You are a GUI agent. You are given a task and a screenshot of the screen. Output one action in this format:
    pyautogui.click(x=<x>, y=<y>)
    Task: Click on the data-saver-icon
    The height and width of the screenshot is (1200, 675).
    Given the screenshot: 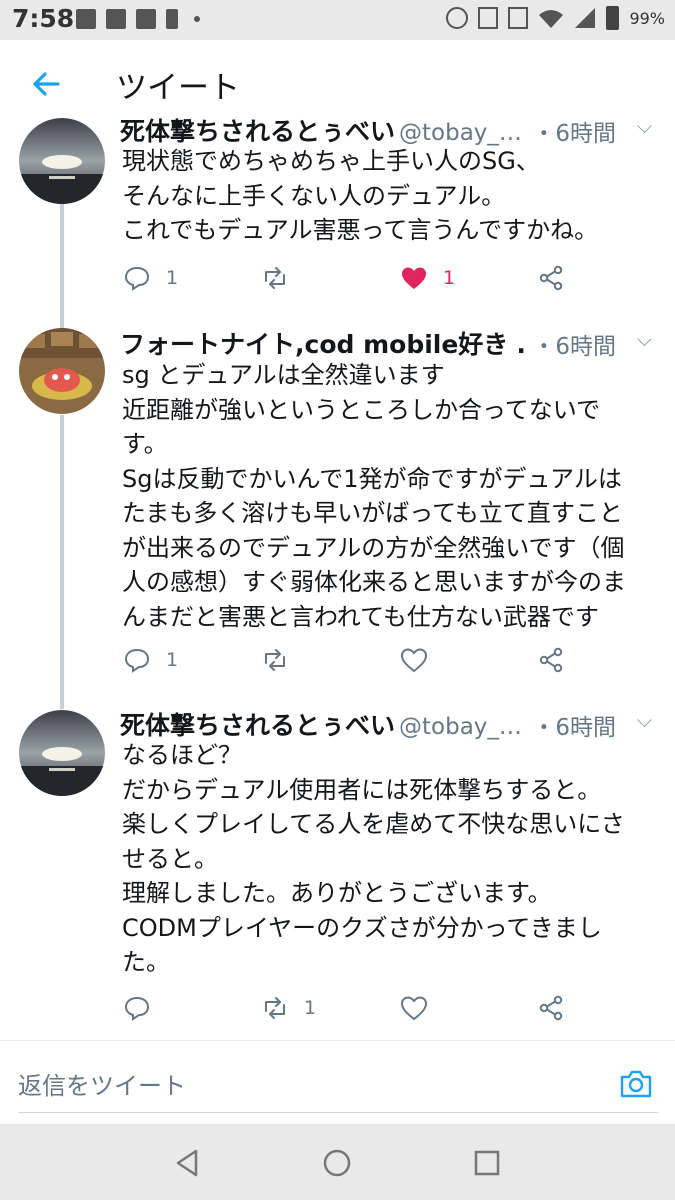 What is the action you would take?
    pyautogui.click(x=457, y=18)
    